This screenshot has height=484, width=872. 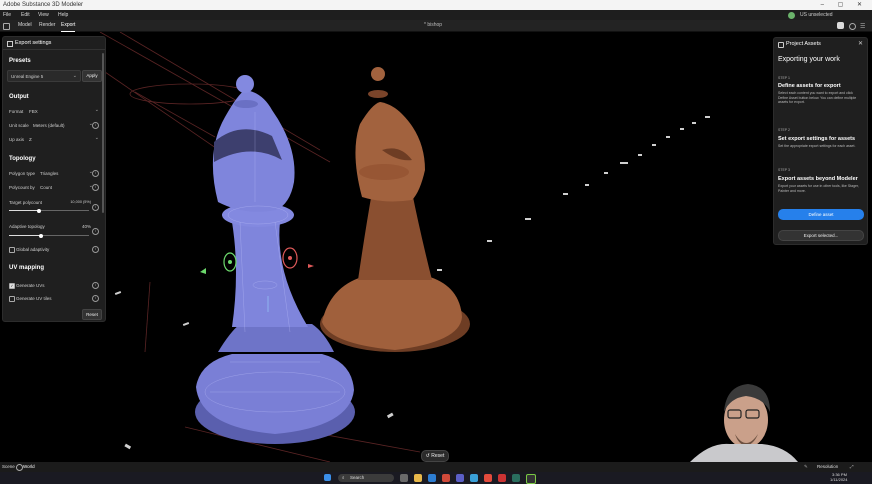 What do you see at coordinates (516, 478) in the screenshot?
I see `app-icon` at bounding box center [516, 478].